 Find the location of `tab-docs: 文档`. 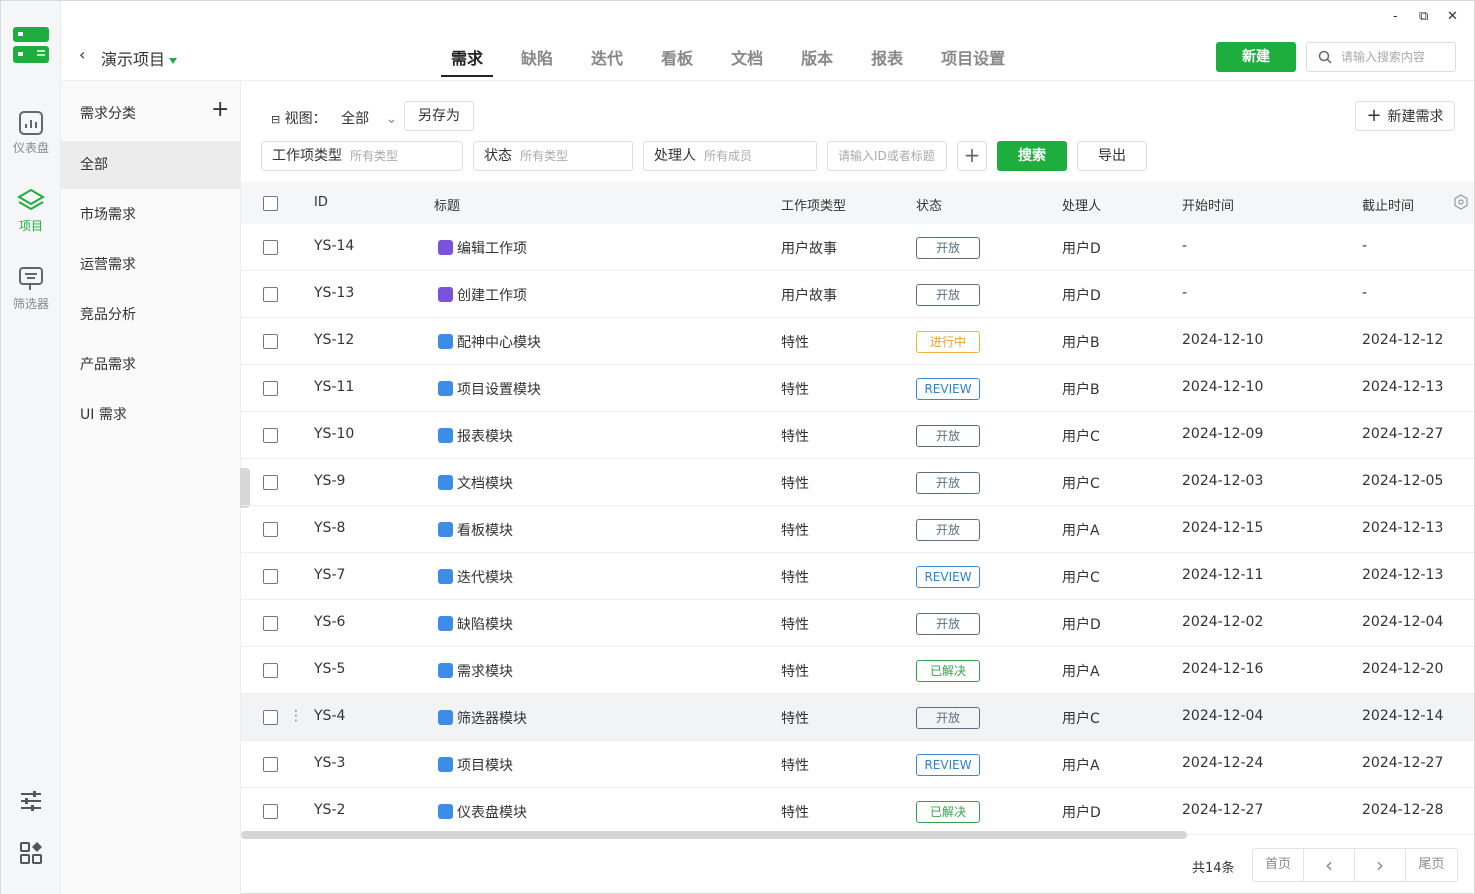

tab-docs: 文档 is located at coordinates (747, 61).